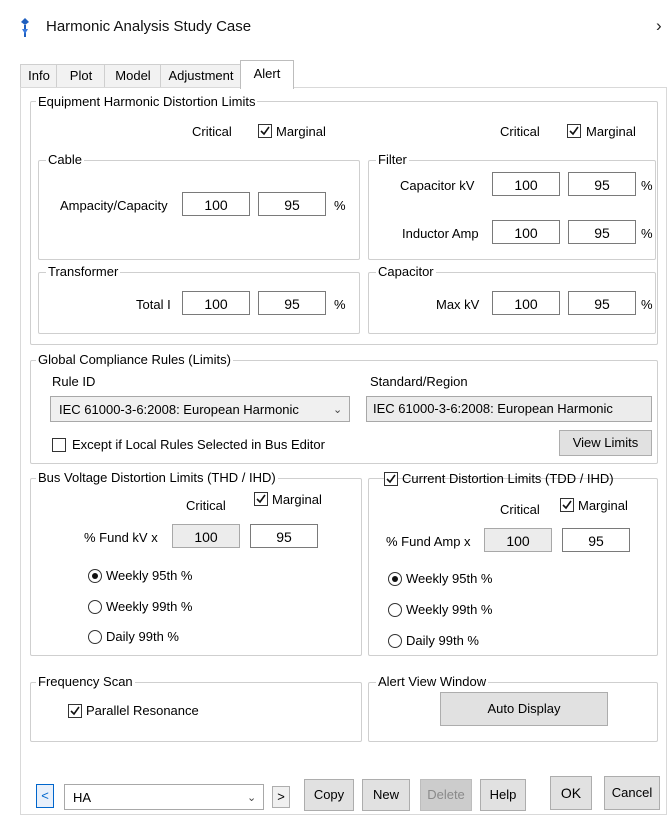 The height and width of the screenshot is (835, 668). What do you see at coordinates (419, 381) in the screenshot?
I see `standard-region-label: Standard/Region` at bounding box center [419, 381].